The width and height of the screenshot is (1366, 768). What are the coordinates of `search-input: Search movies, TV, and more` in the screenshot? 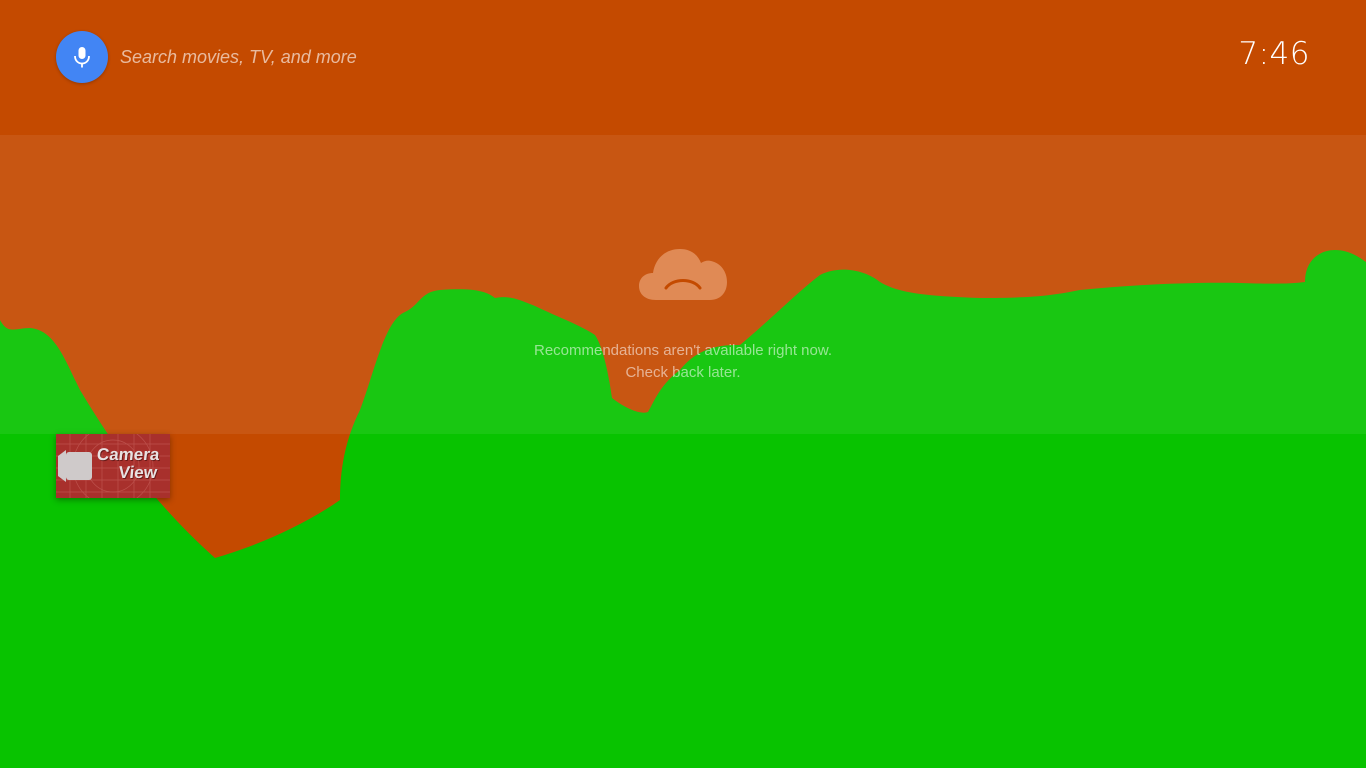 It's located at (238, 57).